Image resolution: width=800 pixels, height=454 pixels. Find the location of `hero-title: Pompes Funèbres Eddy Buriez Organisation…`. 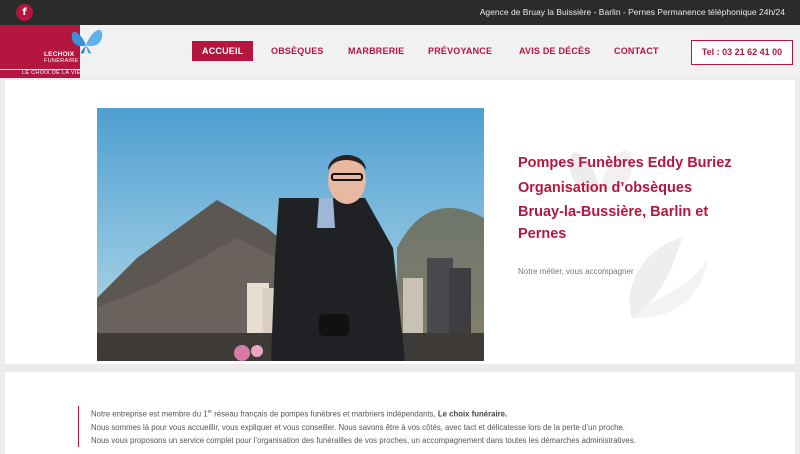

hero-title: Pompes Funèbres Eddy Buriez Organisation… is located at coordinates (628, 200).